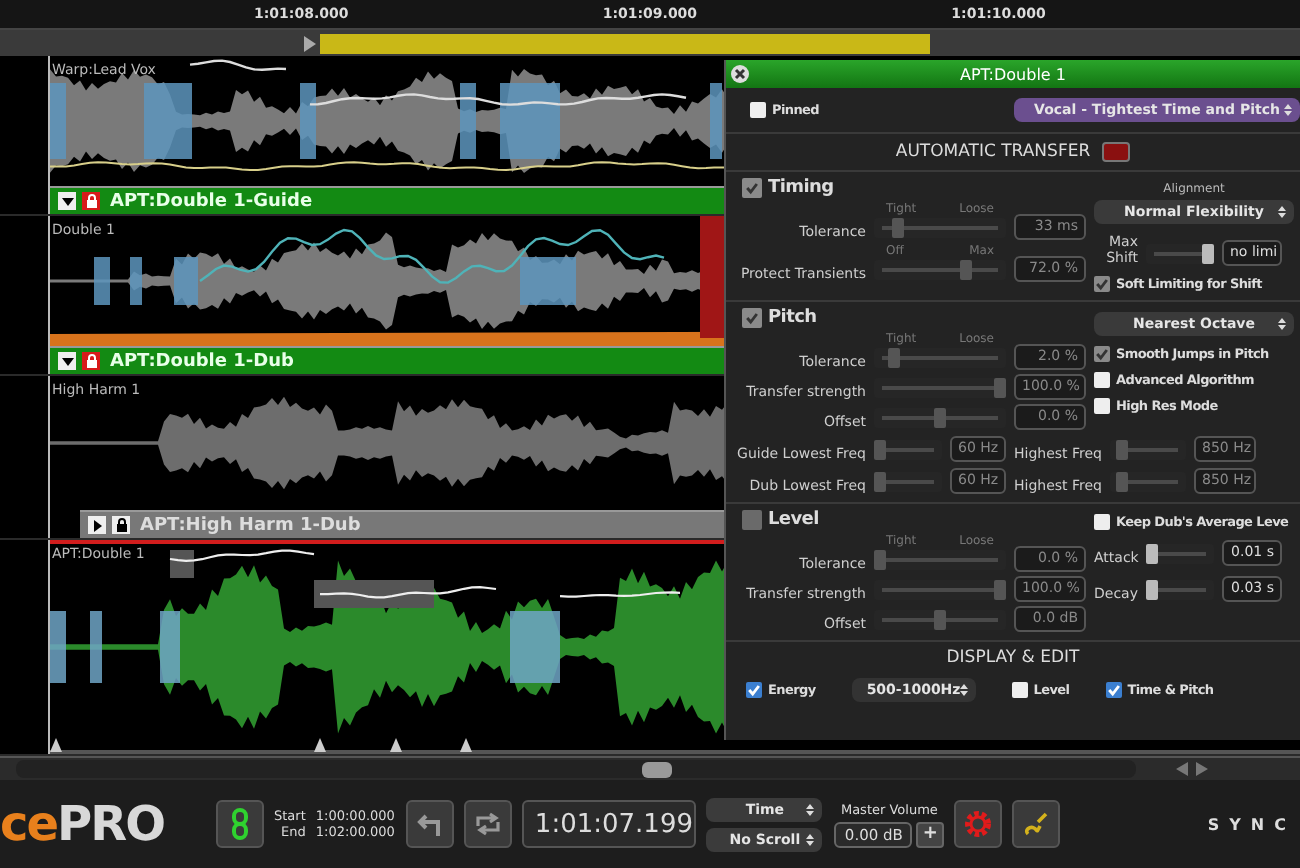 This screenshot has height=868, width=1300. I want to click on horizontal-scrollbar, so click(576, 769).